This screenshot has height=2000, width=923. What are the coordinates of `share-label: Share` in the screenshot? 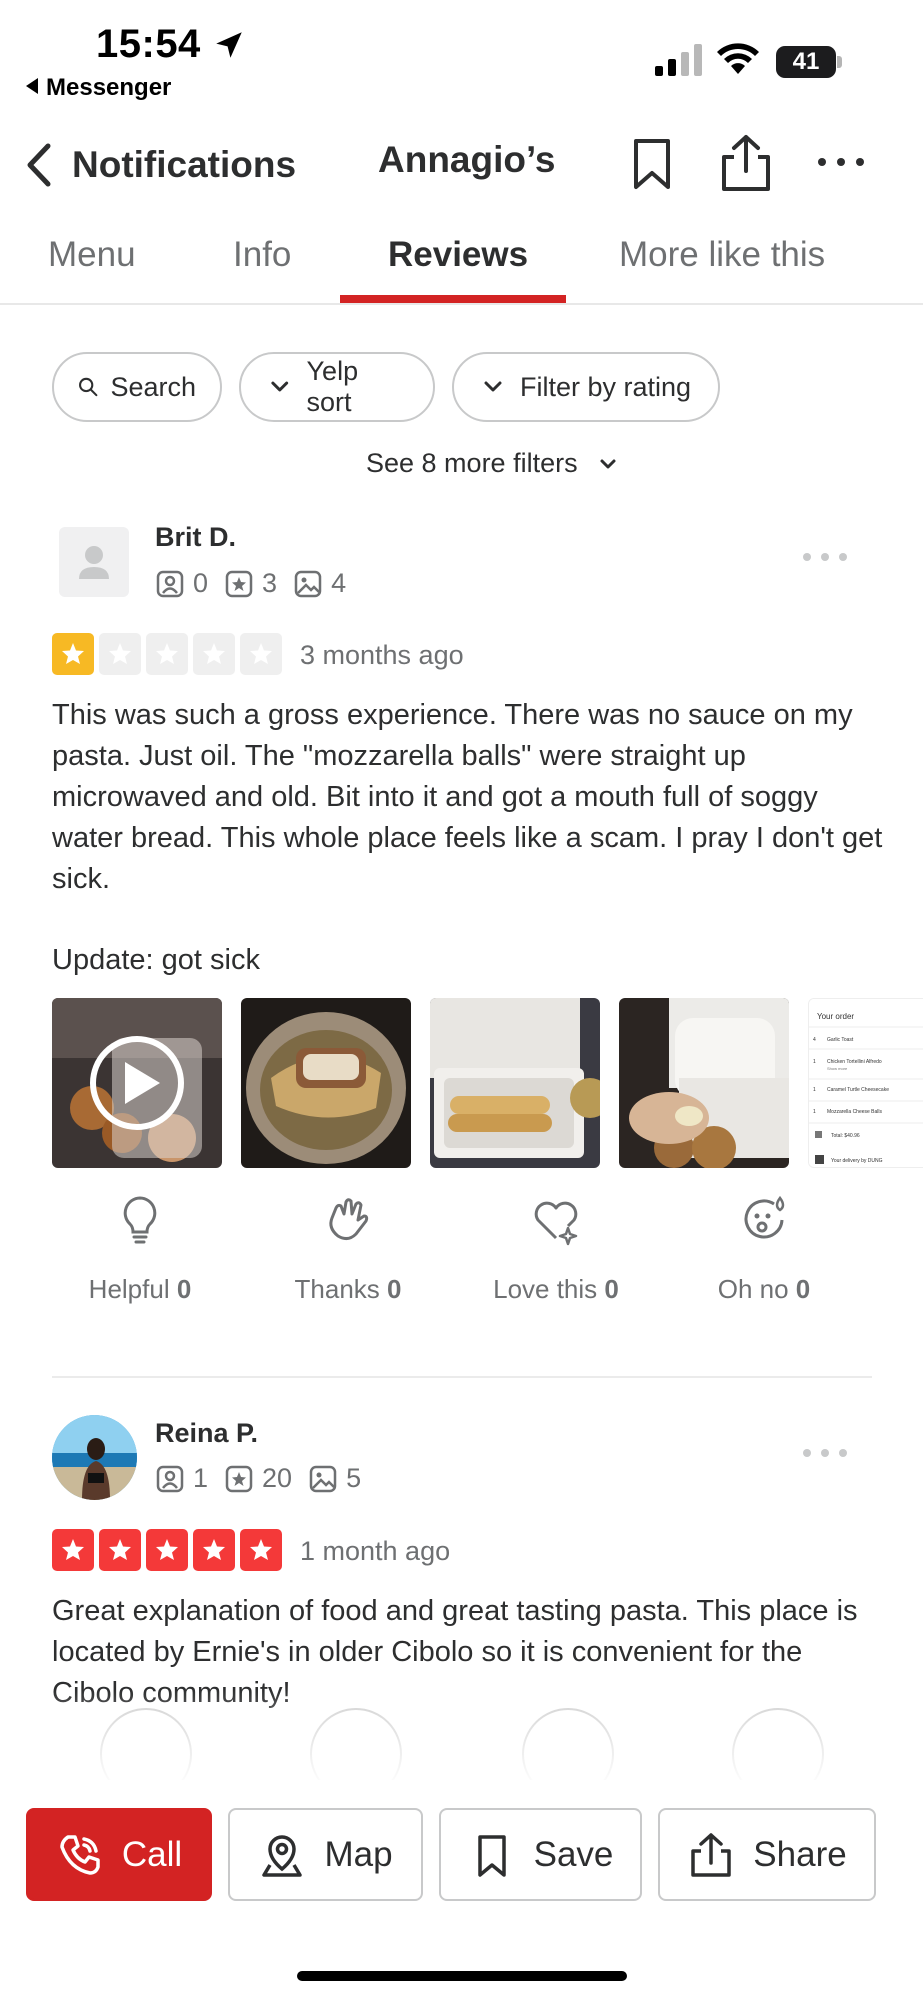 It's located at (800, 1854).